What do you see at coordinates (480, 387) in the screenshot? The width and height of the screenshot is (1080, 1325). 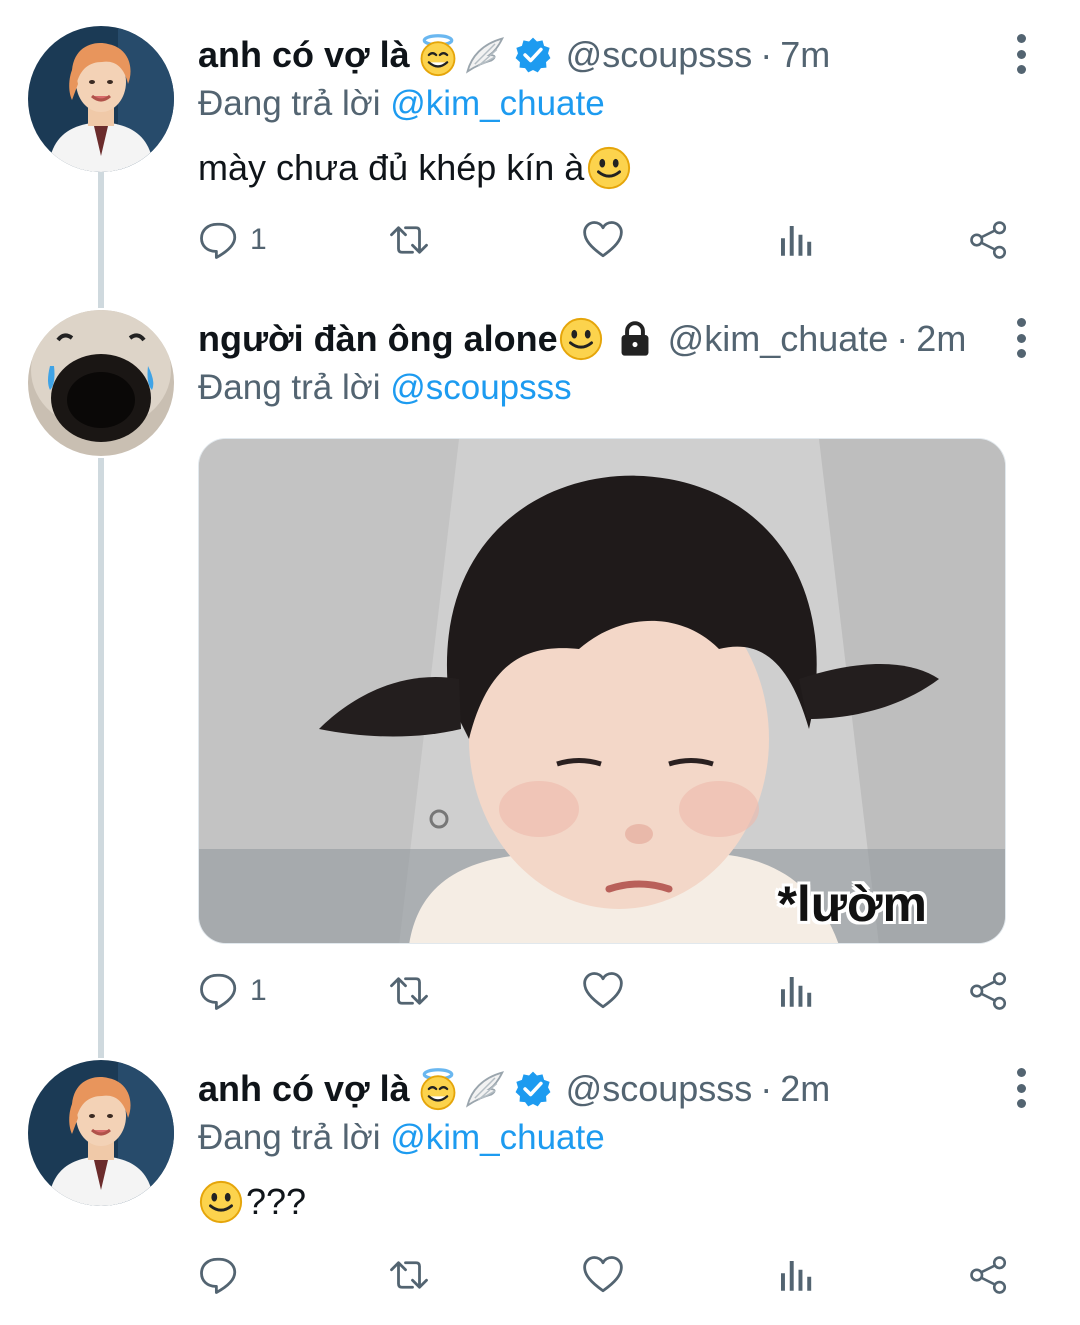 I see `mention-link: @scoupsss` at bounding box center [480, 387].